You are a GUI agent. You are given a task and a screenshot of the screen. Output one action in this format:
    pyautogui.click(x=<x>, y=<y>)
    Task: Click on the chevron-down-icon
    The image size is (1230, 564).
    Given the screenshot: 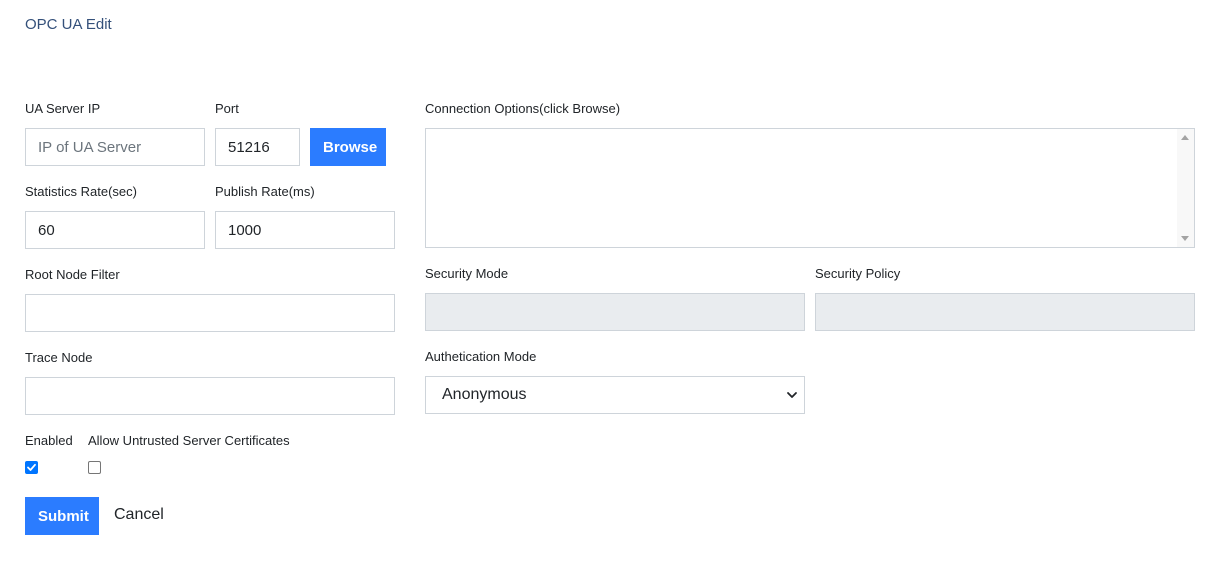 What is the action you would take?
    pyautogui.click(x=792, y=395)
    